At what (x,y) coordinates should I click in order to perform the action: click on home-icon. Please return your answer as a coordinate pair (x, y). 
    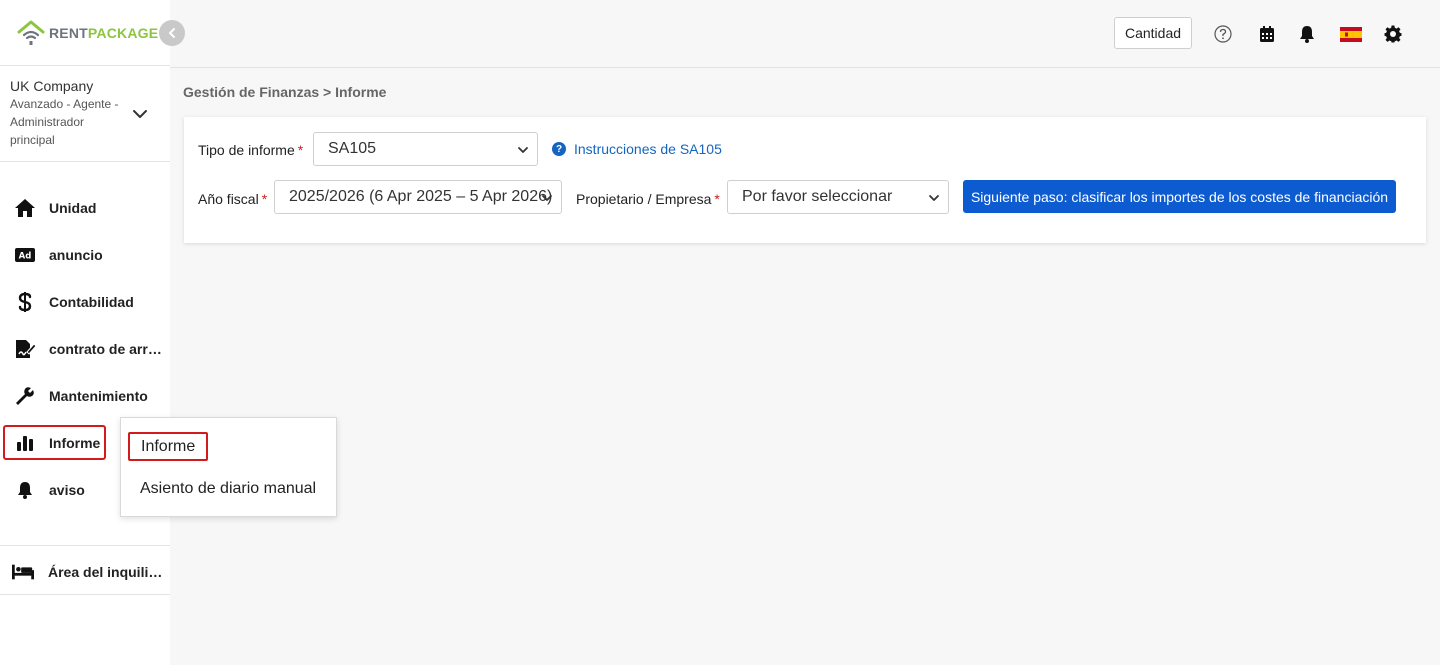
    Looking at the image, I should click on (25, 208).